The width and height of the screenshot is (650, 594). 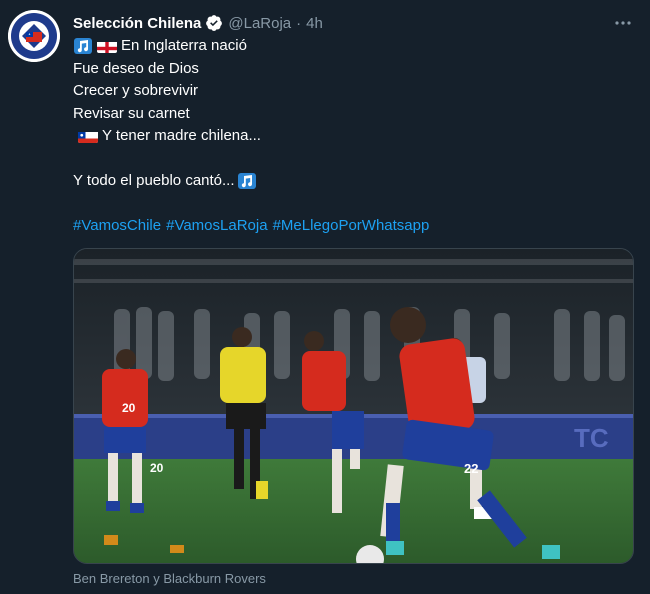 I want to click on more-options-button, so click(x=623, y=23).